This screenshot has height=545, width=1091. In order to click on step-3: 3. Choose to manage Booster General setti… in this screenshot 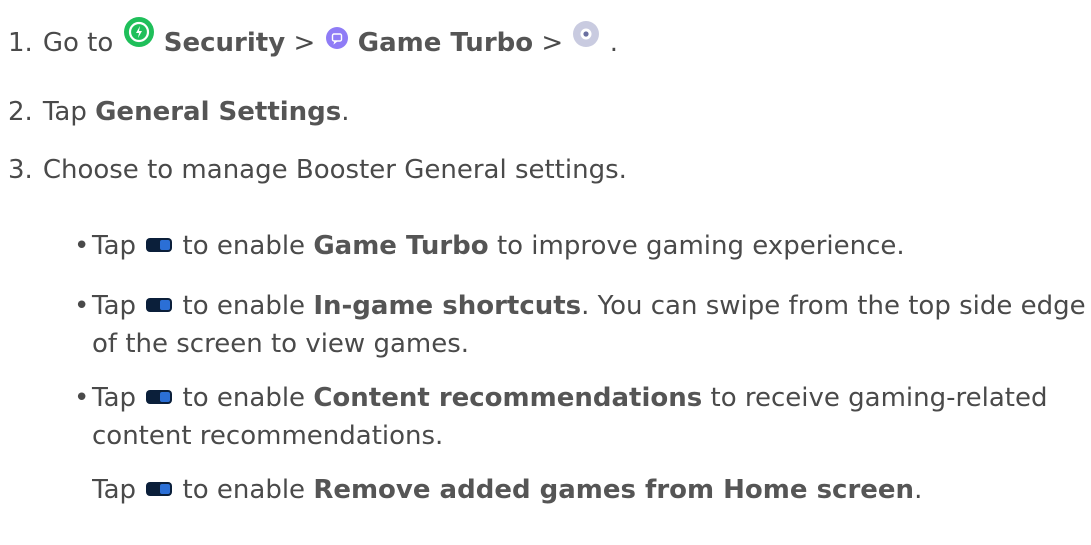, I will do `click(317, 170)`.